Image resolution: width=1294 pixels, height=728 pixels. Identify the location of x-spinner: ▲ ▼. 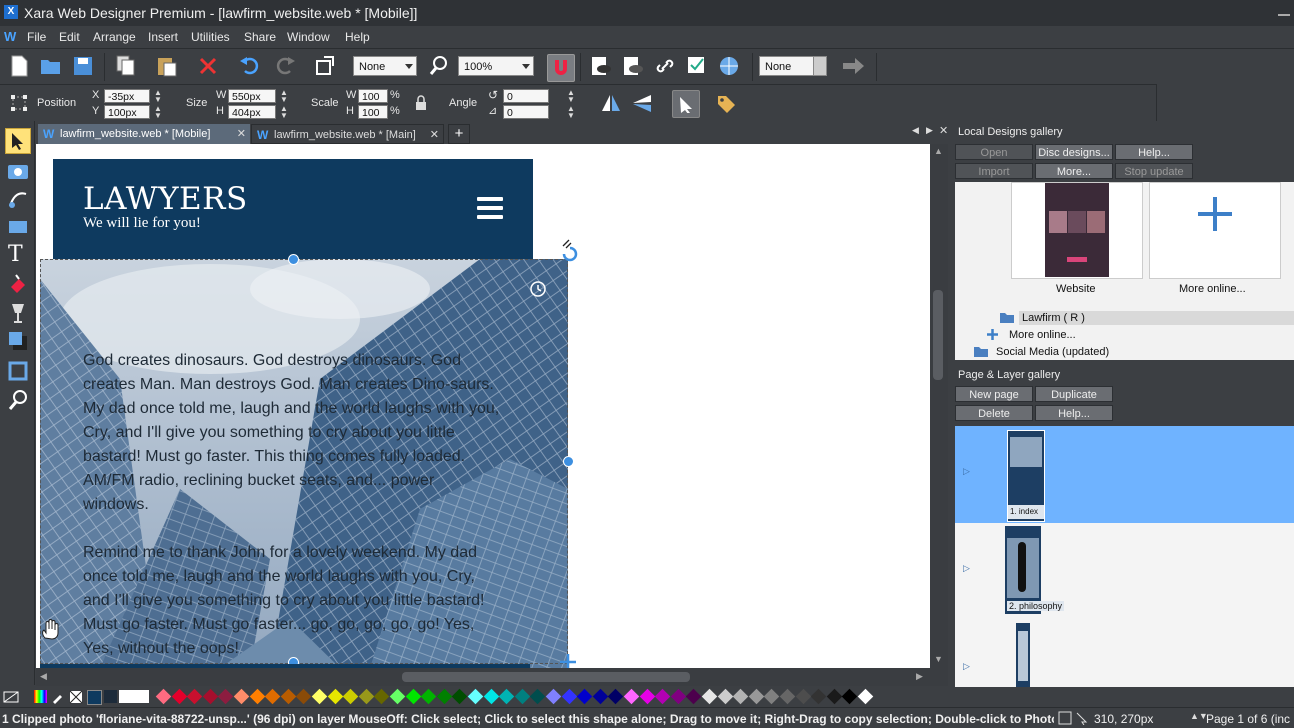
(158, 96).